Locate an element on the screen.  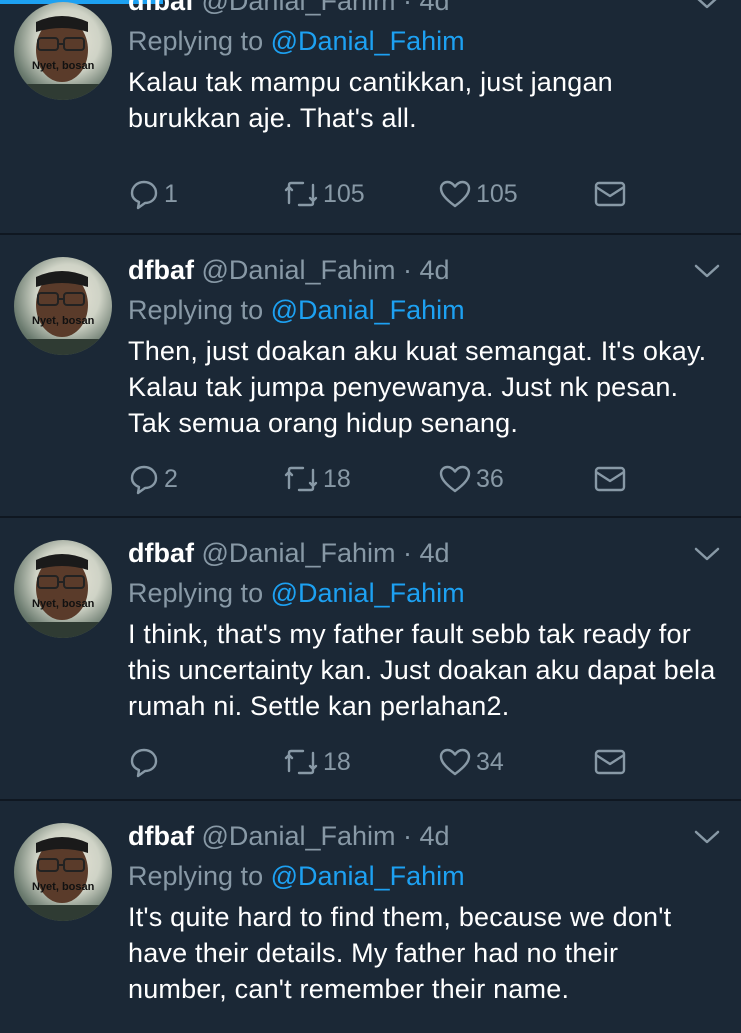
like-count: 105 is located at coordinates (497, 193).